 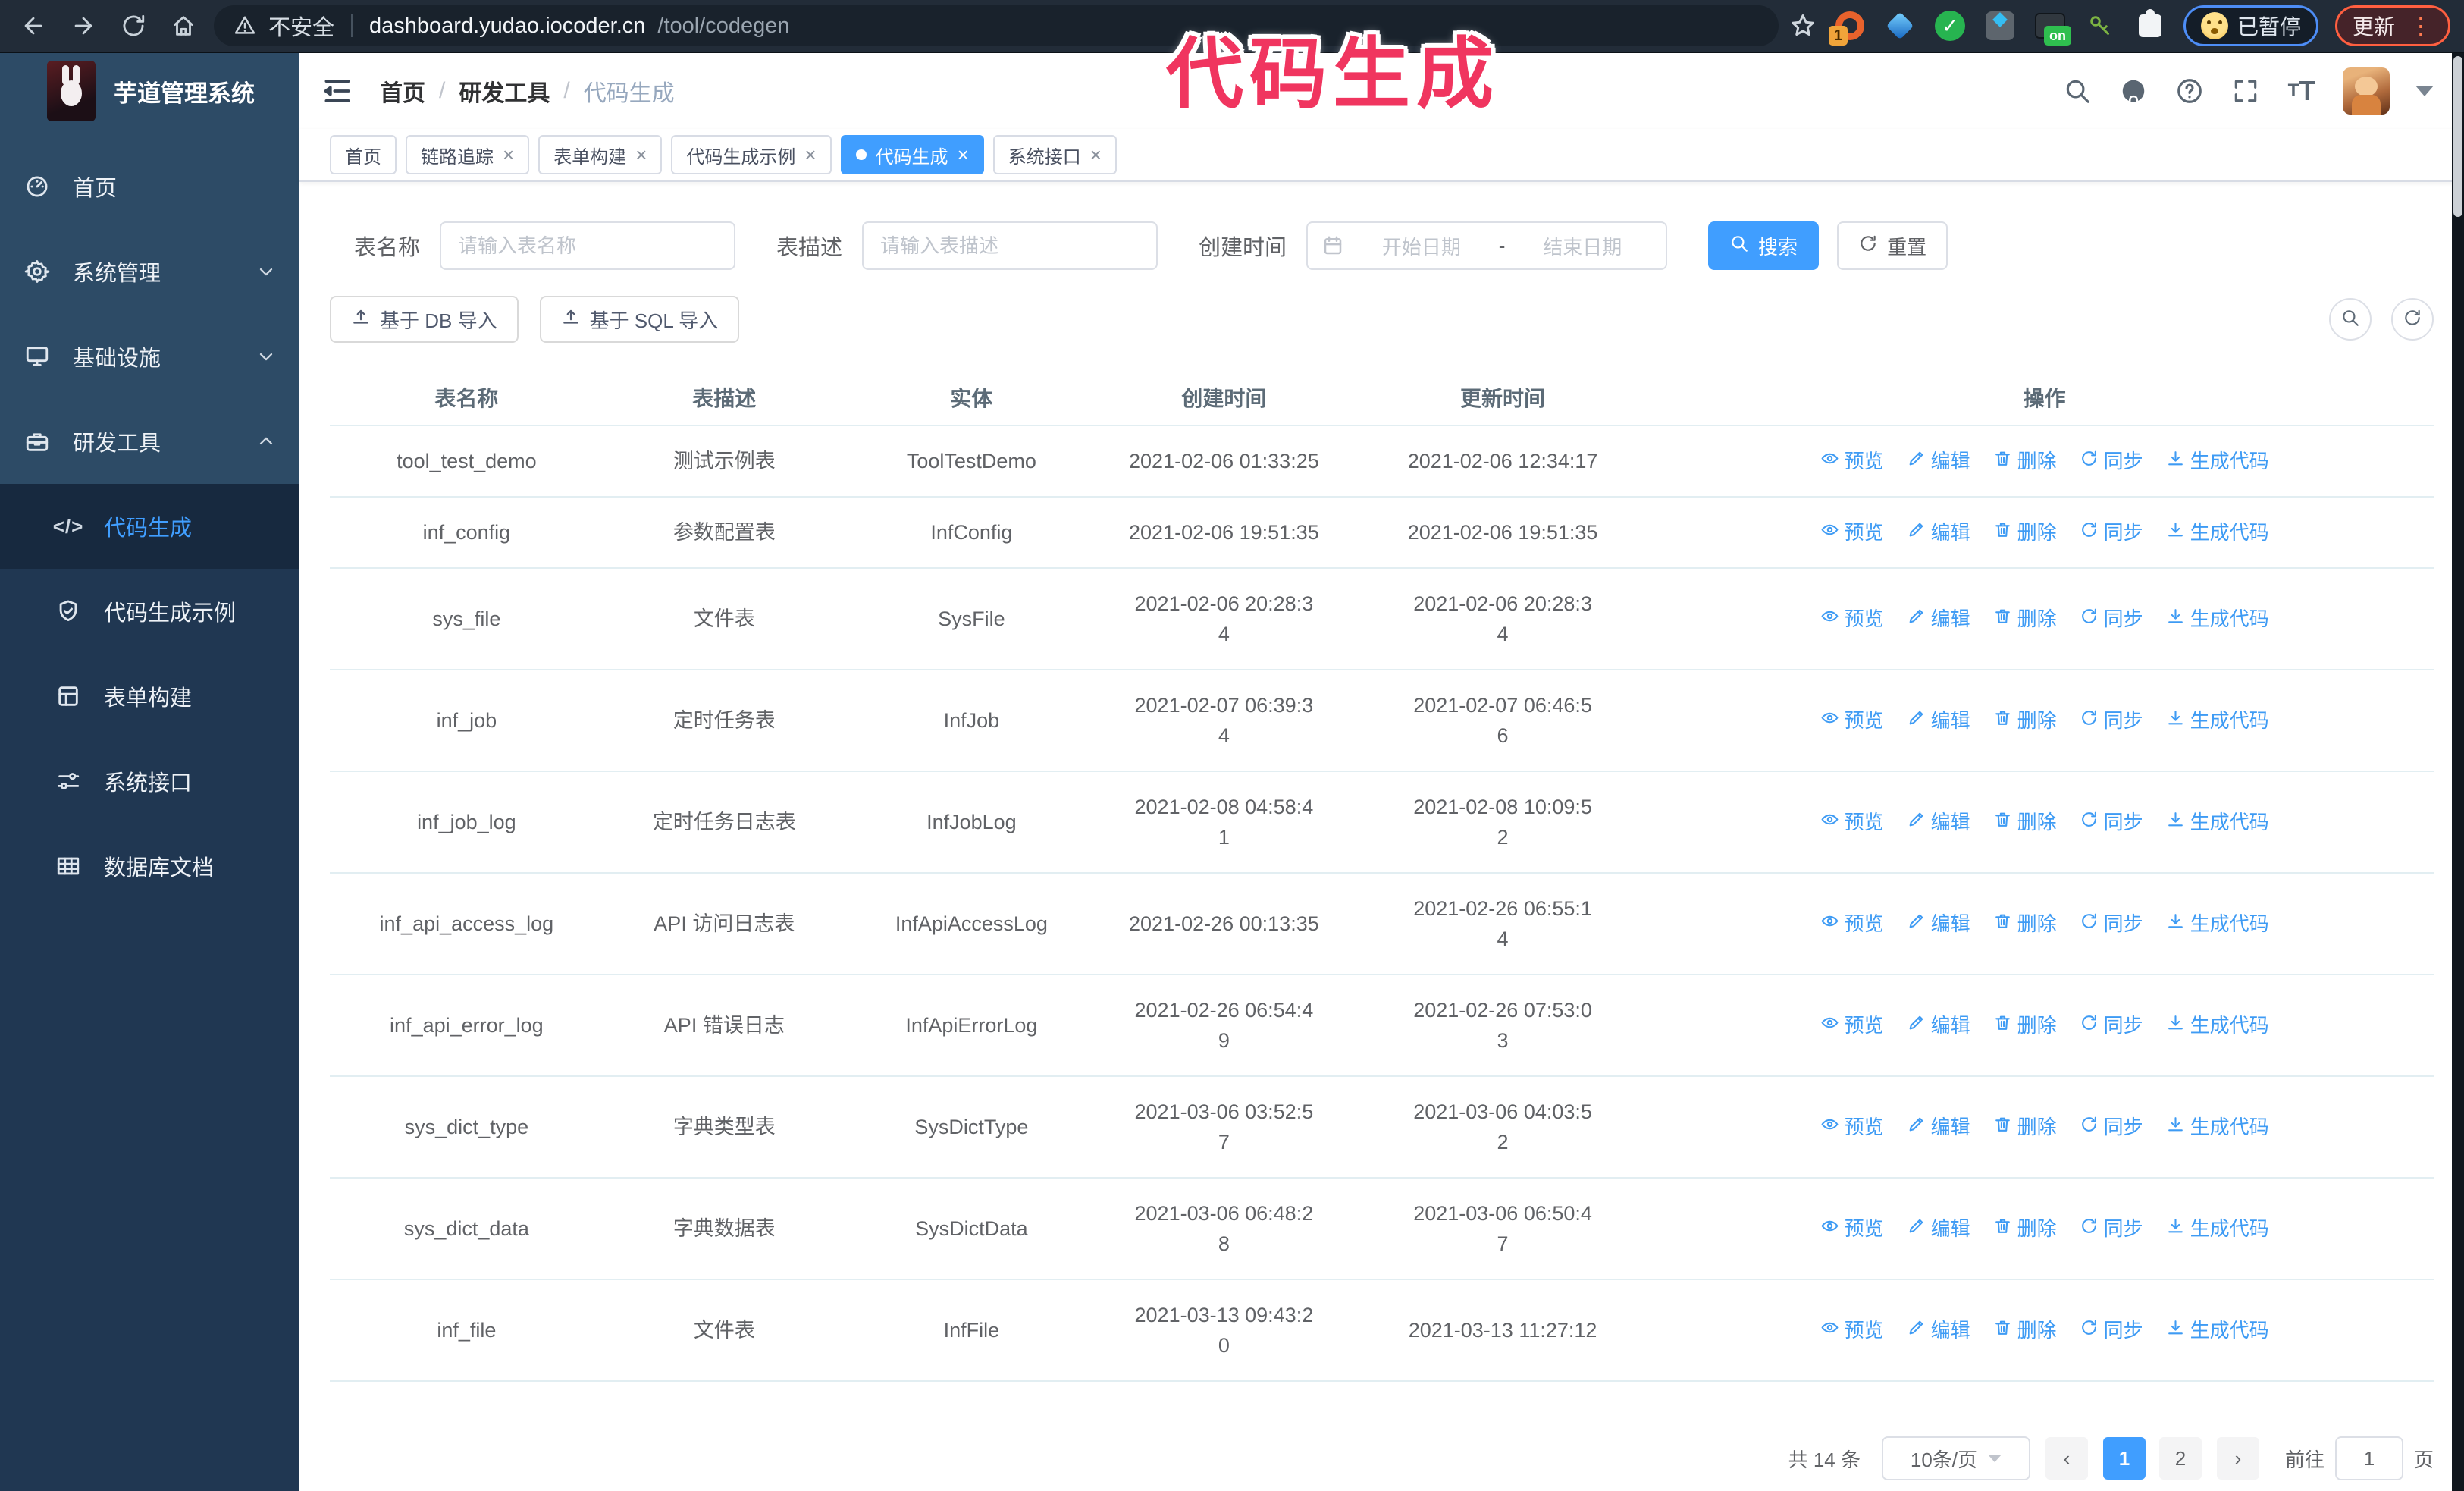 What do you see at coordinates (468, 154) in the screenshot?
I see `tab-1: 链路追踪 ×` at bounding box center [468, 154].